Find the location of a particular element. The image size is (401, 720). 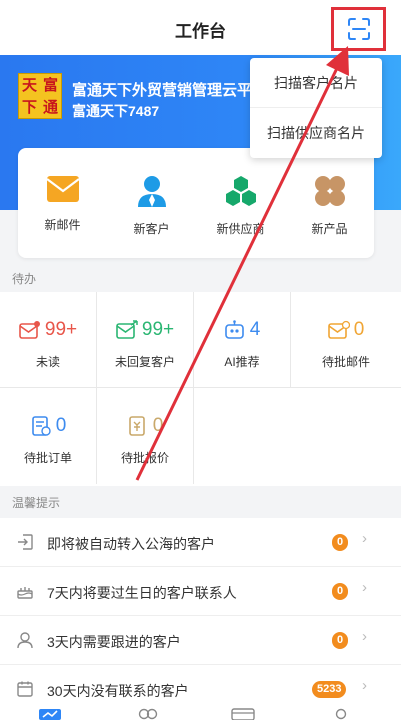

scan-dropdown-menu: 扫描客户名片 扫描供应商名片 is located at coordinates (316, 108).